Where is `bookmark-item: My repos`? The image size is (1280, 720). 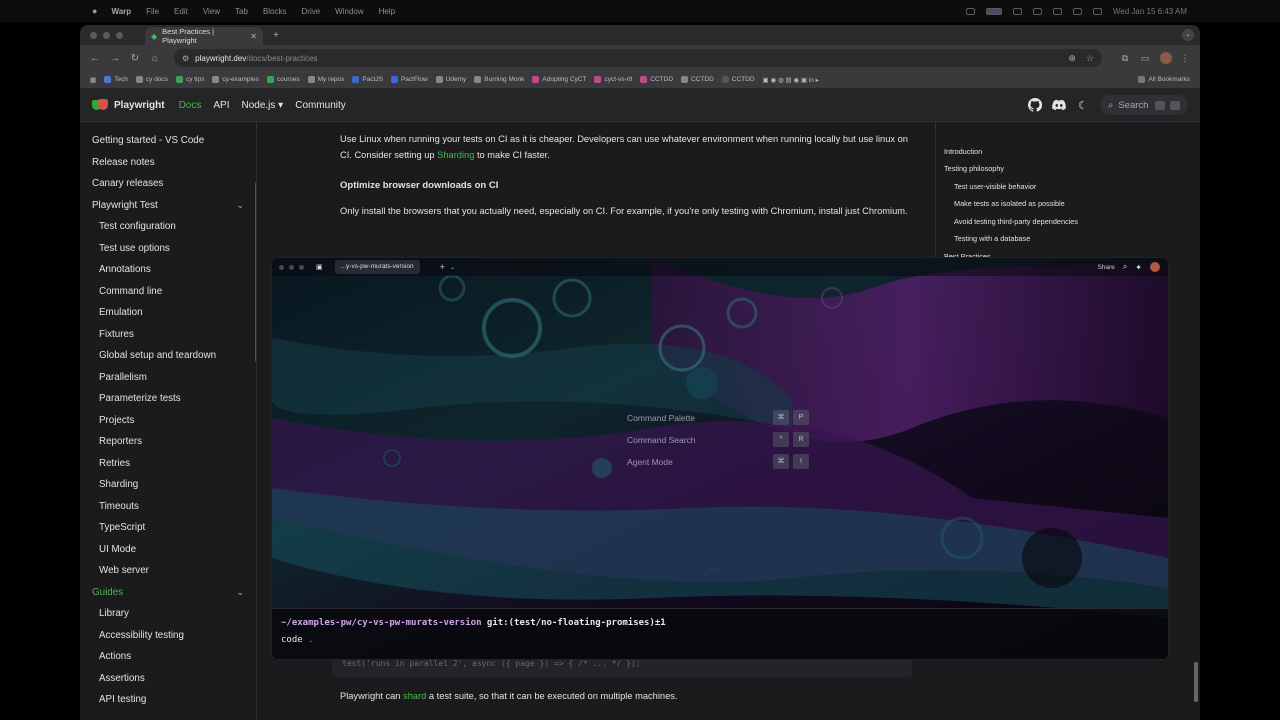
bookmark-item: My repos is located at coordinates (325, 79).